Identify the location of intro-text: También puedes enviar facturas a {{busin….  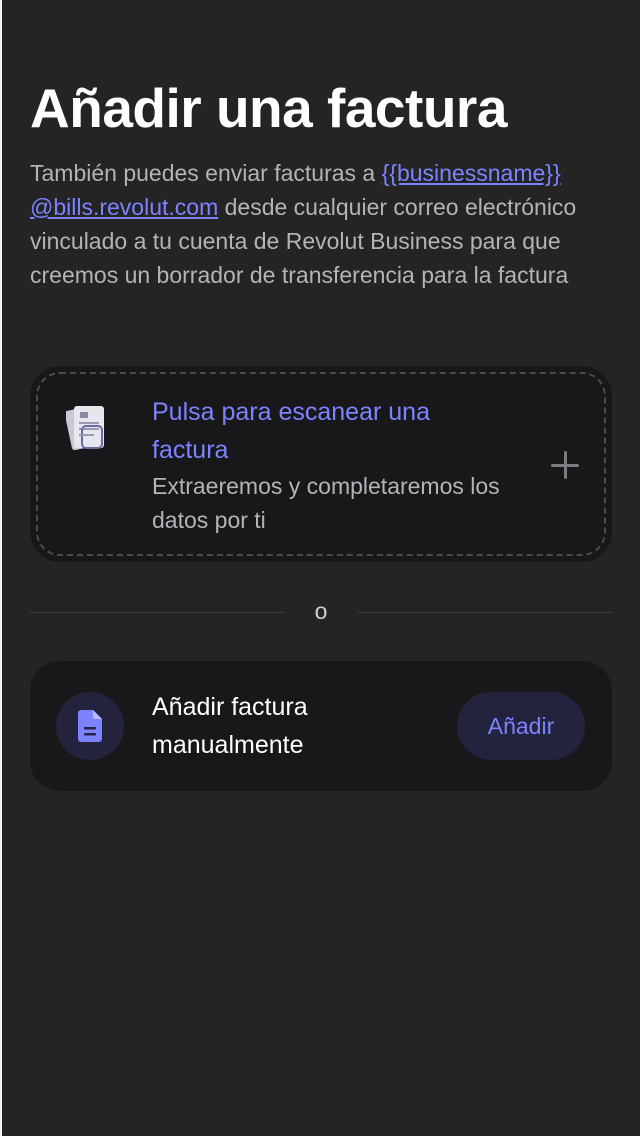
(322, 224).